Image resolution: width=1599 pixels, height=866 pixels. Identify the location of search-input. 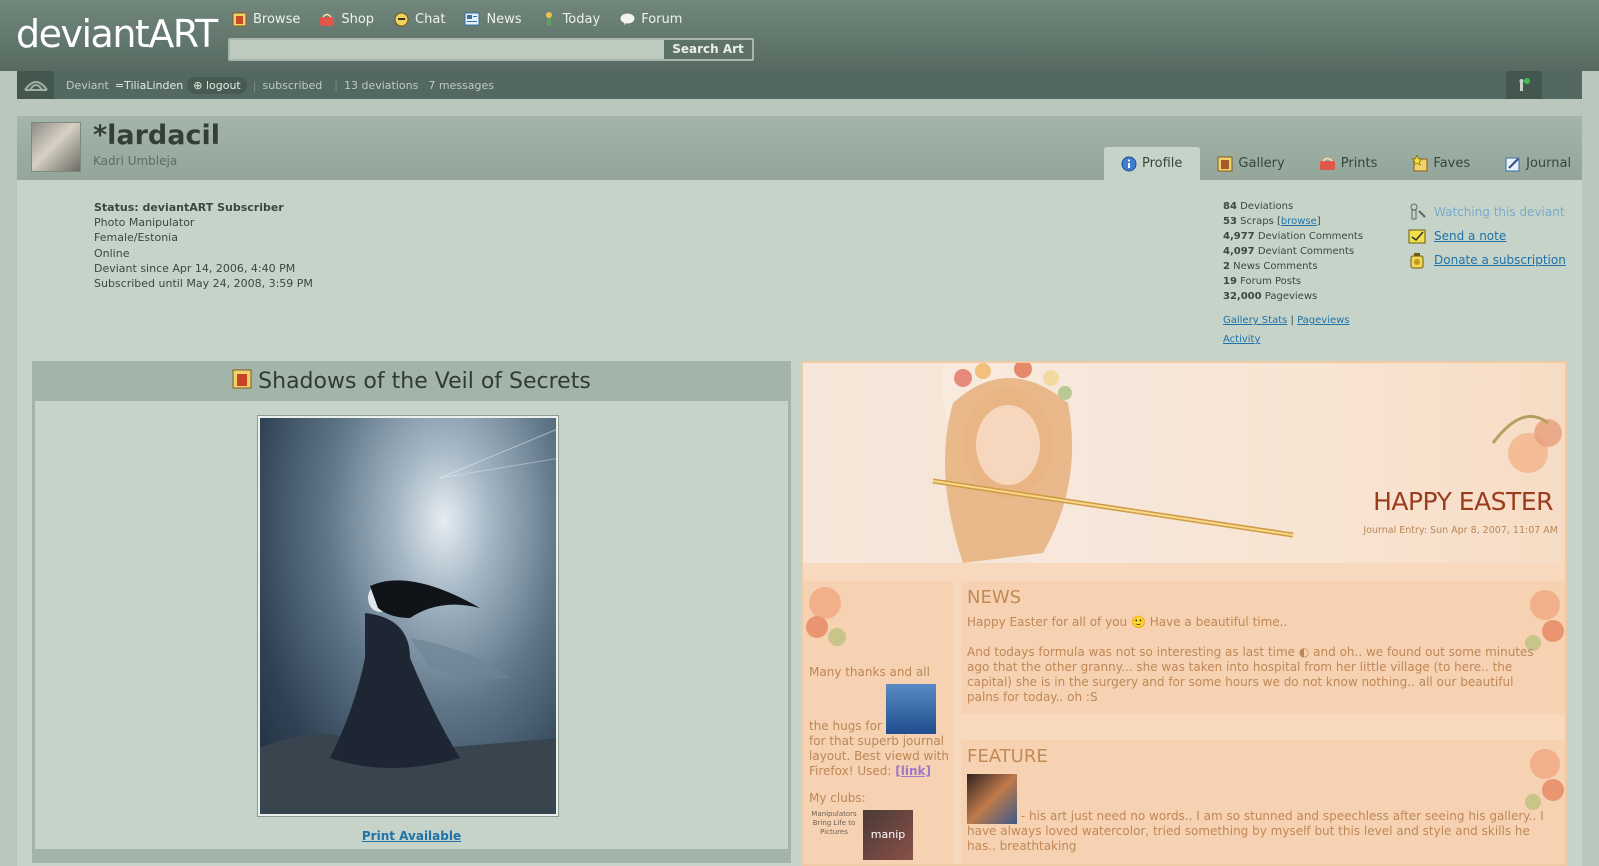
(446, 49).